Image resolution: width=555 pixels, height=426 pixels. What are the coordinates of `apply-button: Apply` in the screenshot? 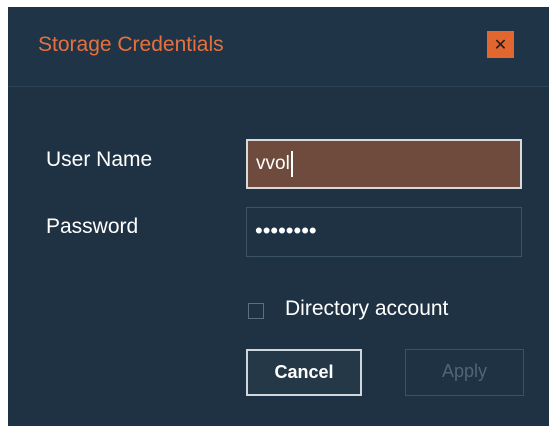 It's located at (464, 372).